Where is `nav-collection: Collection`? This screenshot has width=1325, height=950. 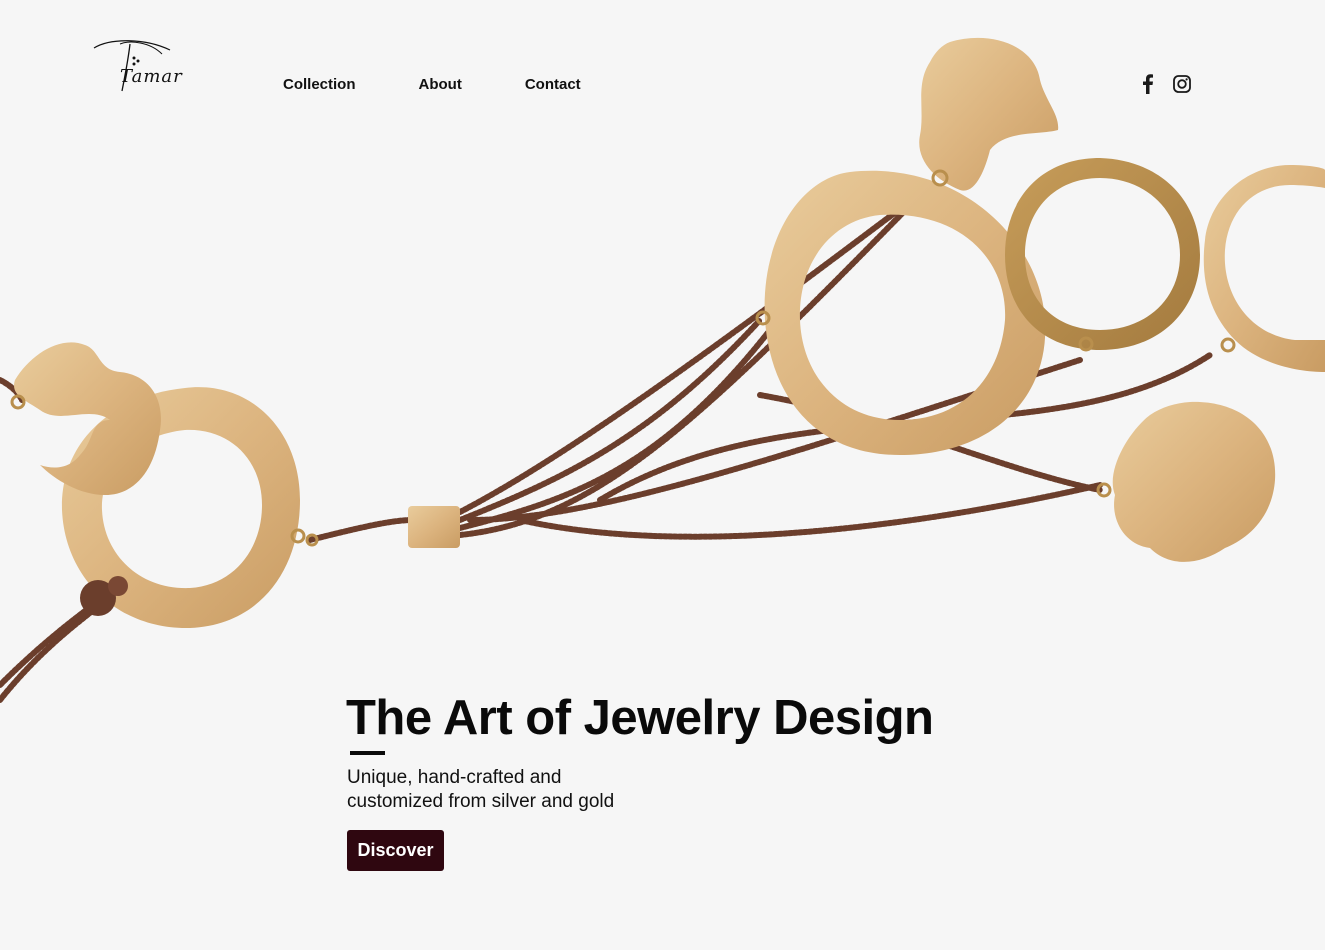
nav-collection: Collection is located at coordinates (319, 85).